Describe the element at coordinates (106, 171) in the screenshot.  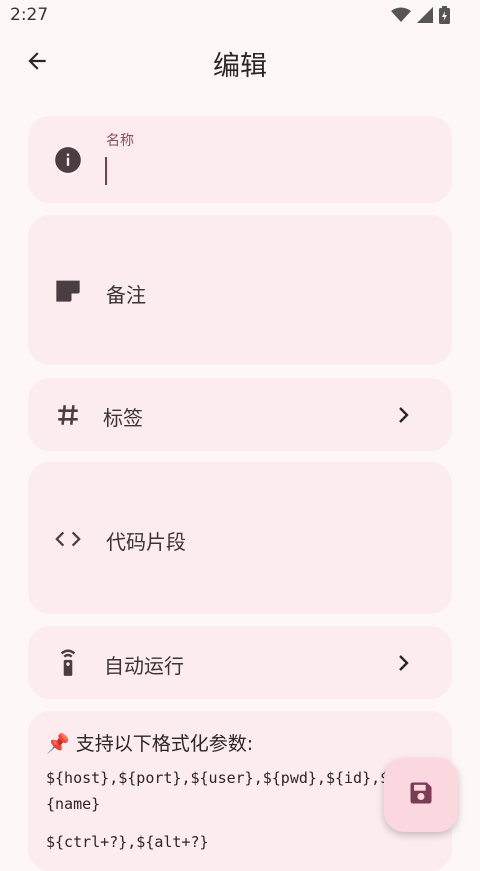
I see `text-cursor` at that location.